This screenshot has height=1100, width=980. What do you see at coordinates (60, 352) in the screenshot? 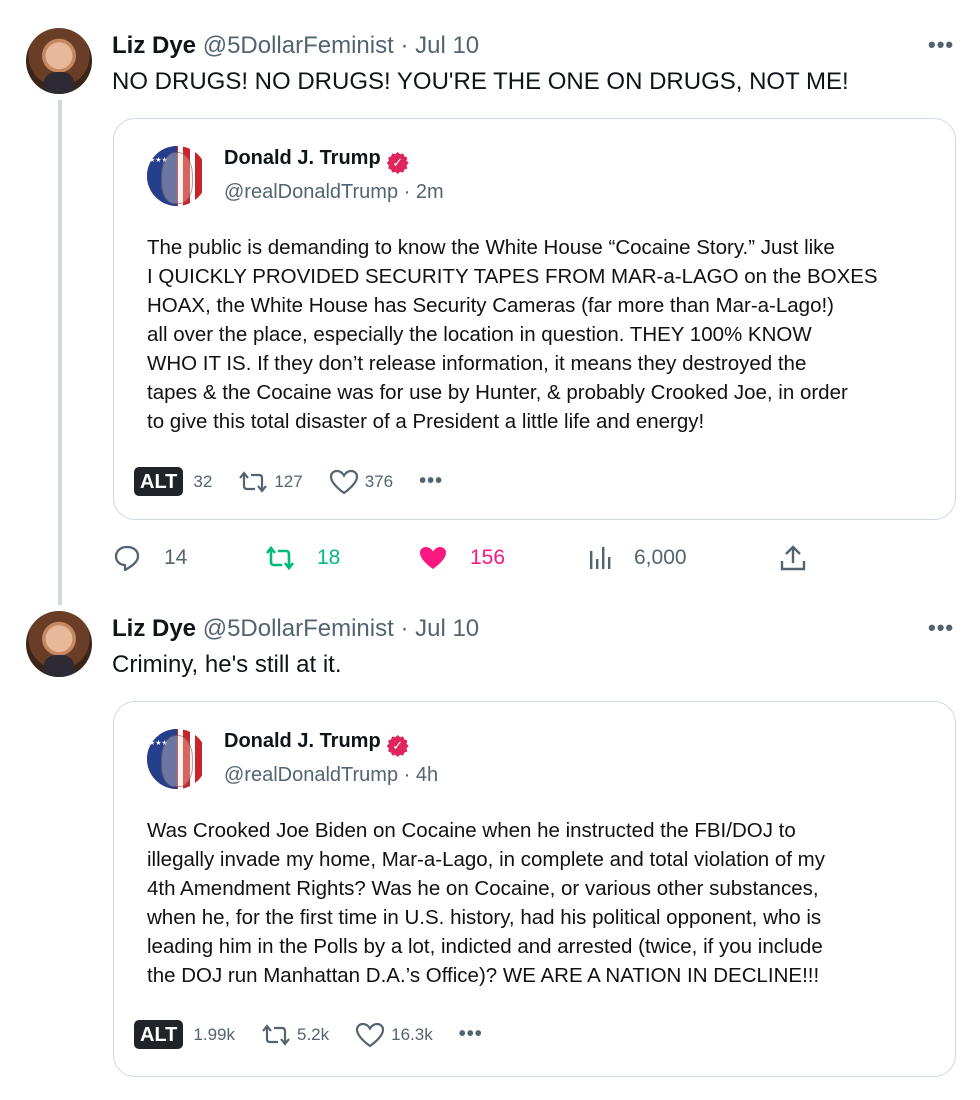
I see `thread-connector-line` at bounding box center [60, 352].